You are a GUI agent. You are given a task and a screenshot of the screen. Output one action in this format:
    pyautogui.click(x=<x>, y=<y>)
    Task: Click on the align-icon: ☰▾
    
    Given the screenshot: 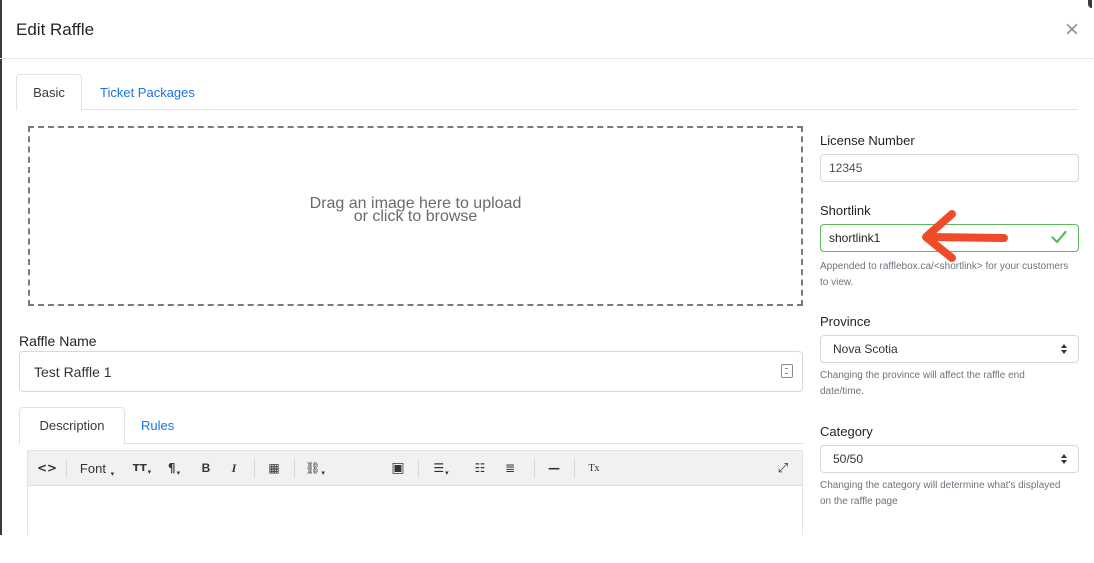 What is the action you would take?
    pyautogui.click(x=441, y=468)
    